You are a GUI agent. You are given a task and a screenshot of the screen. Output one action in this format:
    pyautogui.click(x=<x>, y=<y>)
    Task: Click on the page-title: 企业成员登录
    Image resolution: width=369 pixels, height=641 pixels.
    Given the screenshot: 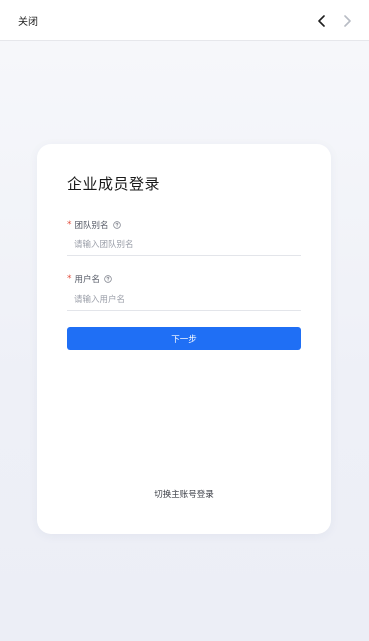 What is the action you would take?
    pyautogui.click(x=114, y=184)
    